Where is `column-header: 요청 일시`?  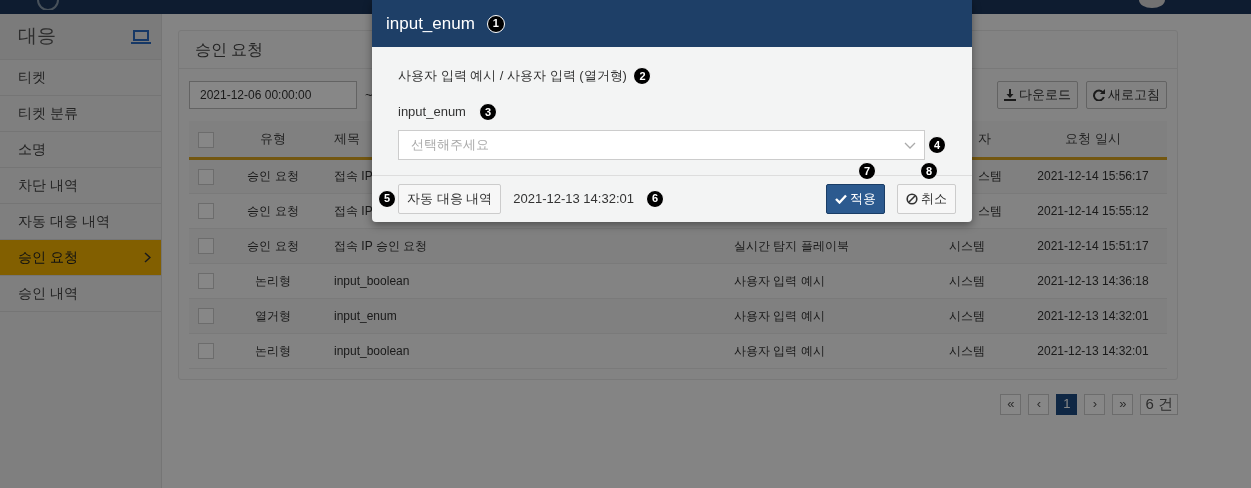
column-header: 요청 일시 is located at coordinates (1093, 138).